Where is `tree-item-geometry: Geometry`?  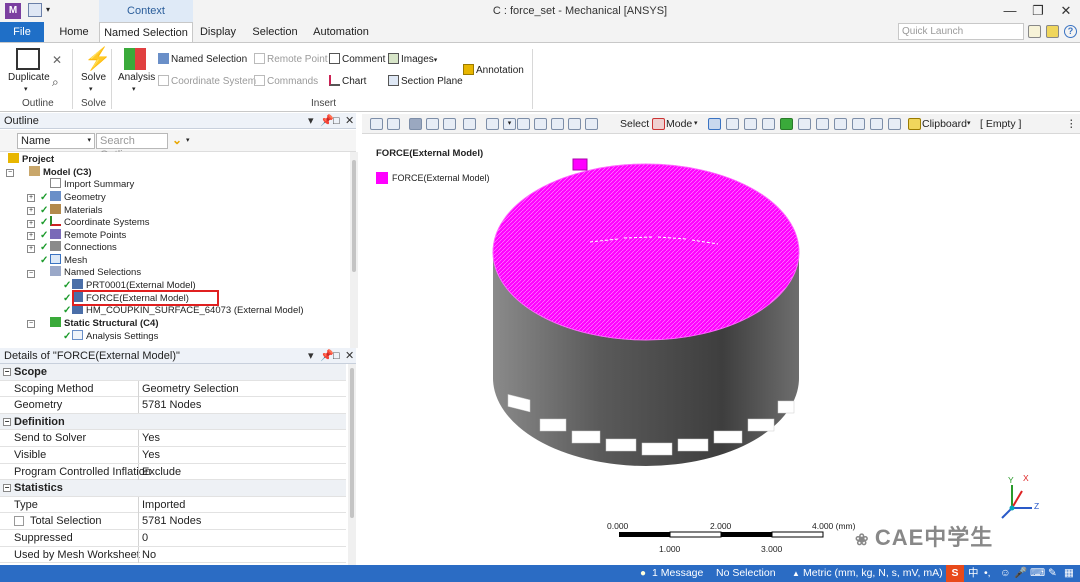
tree-item-geometry: Geometry is located at coordinates (78, 197).